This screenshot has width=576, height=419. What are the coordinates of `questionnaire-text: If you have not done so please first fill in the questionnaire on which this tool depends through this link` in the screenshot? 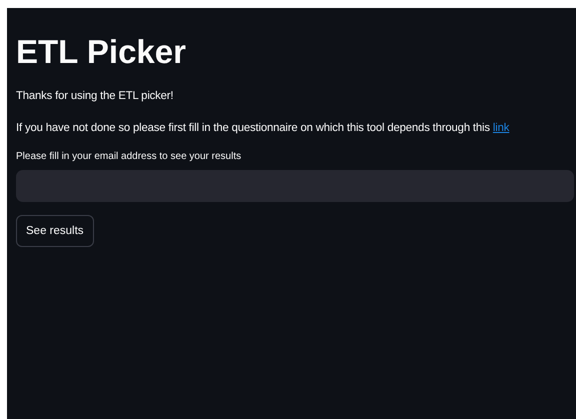 It's located at (263, 128).